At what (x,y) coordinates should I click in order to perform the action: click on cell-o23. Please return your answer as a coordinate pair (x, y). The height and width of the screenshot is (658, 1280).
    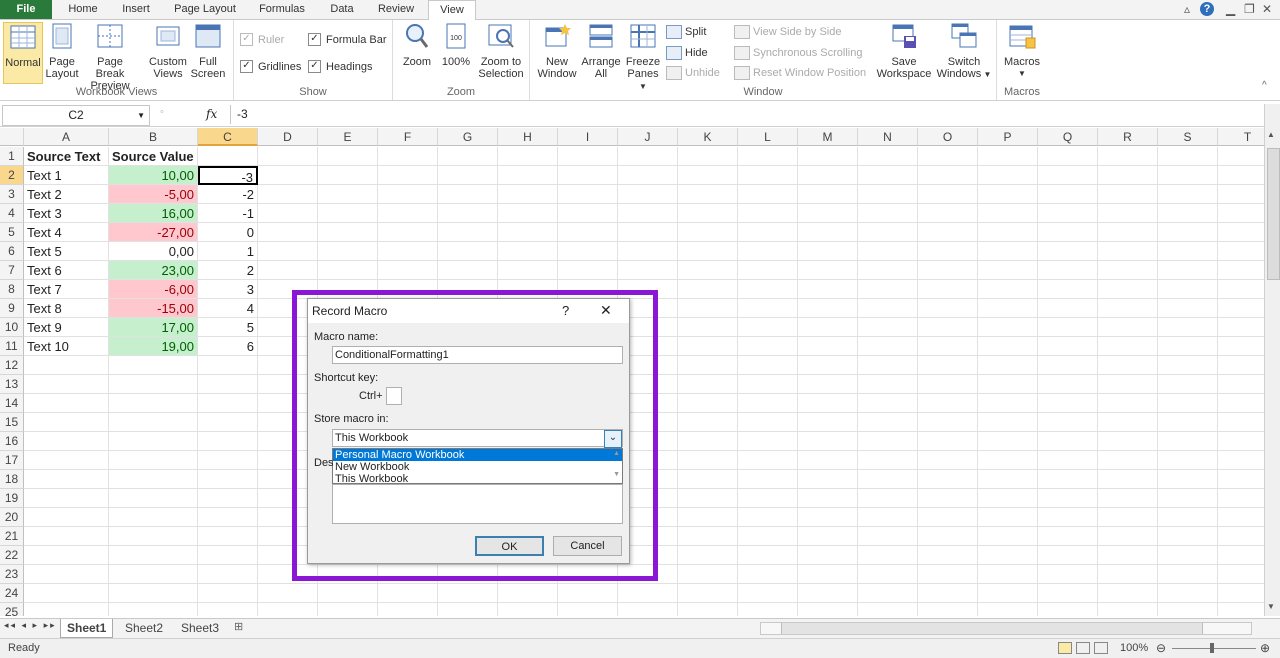
    Looking at the image, I should click on (948, 574).